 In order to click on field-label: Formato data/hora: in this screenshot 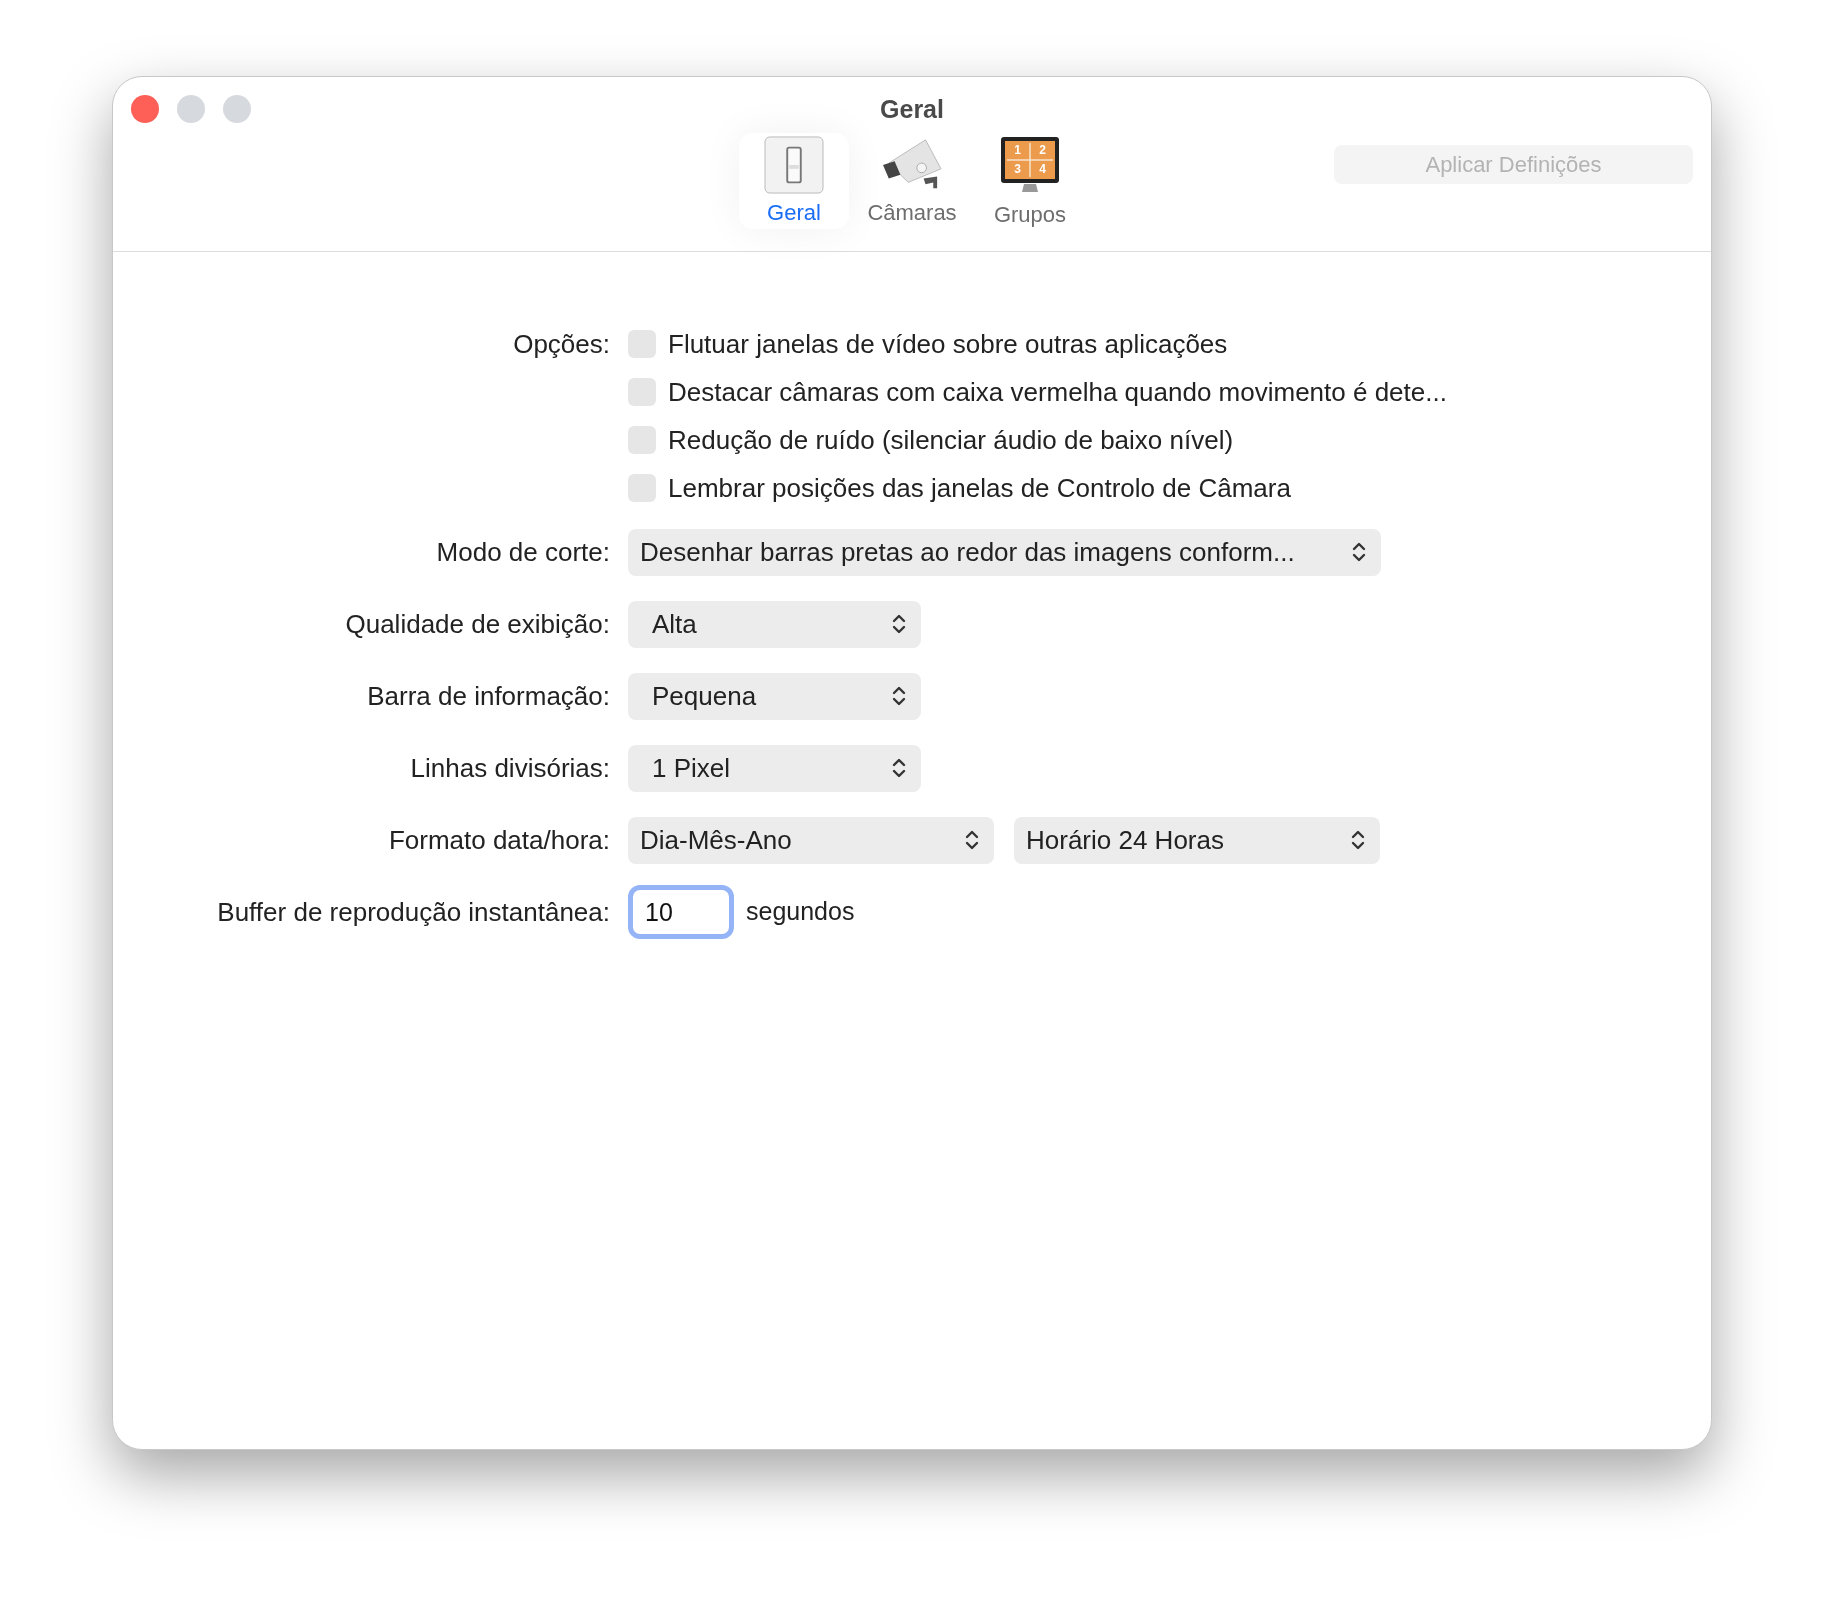, I will do `click(499, 840)`.